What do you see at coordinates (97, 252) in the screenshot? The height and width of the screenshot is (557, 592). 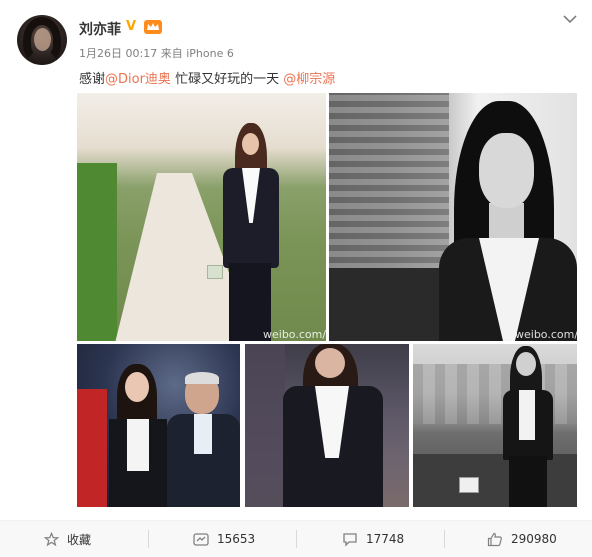 I see `photo-1-lawn` at bounding box center [97, 252].